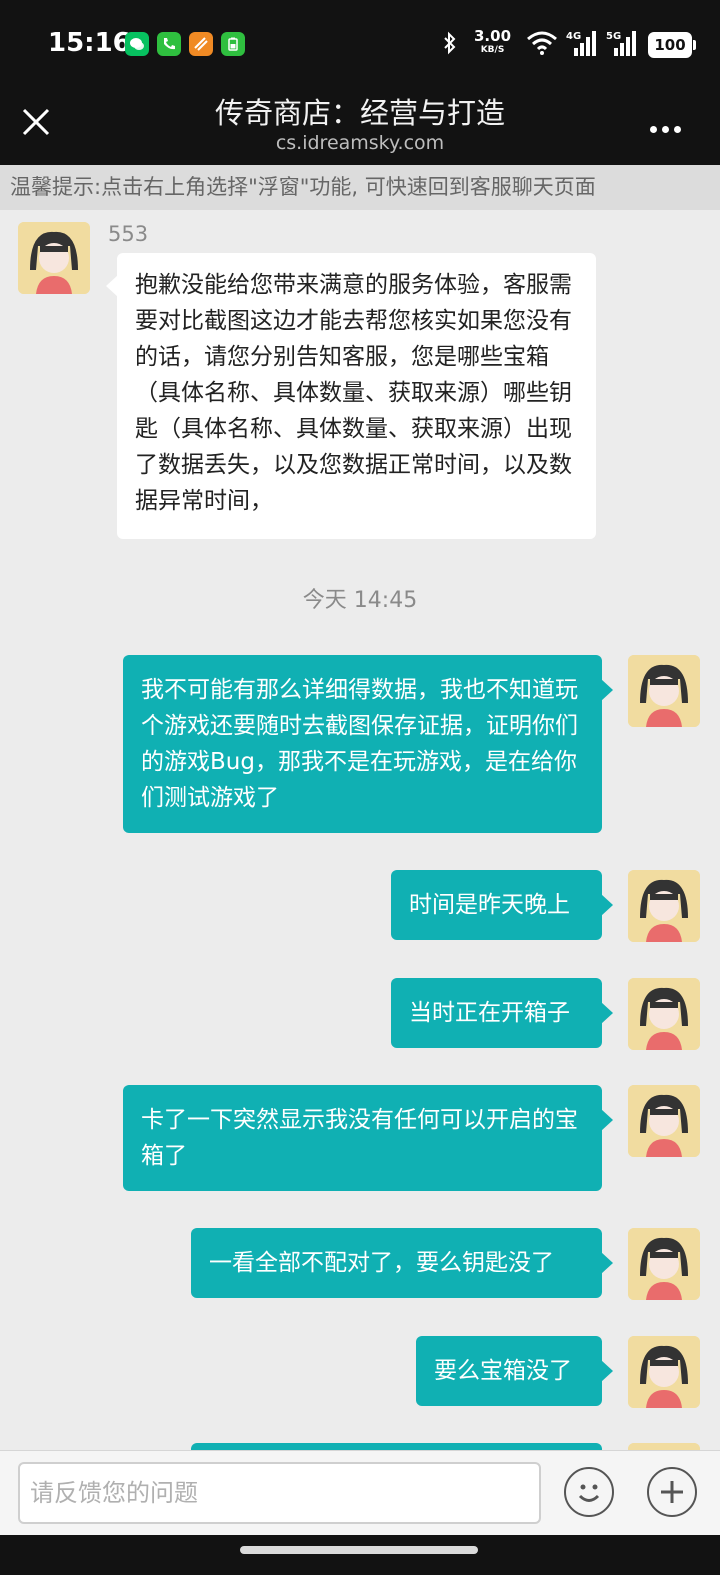 This screenshot has height=1575, width=720. I want to click on input-bar: 请反馈您的问题, so click(360, 1493).